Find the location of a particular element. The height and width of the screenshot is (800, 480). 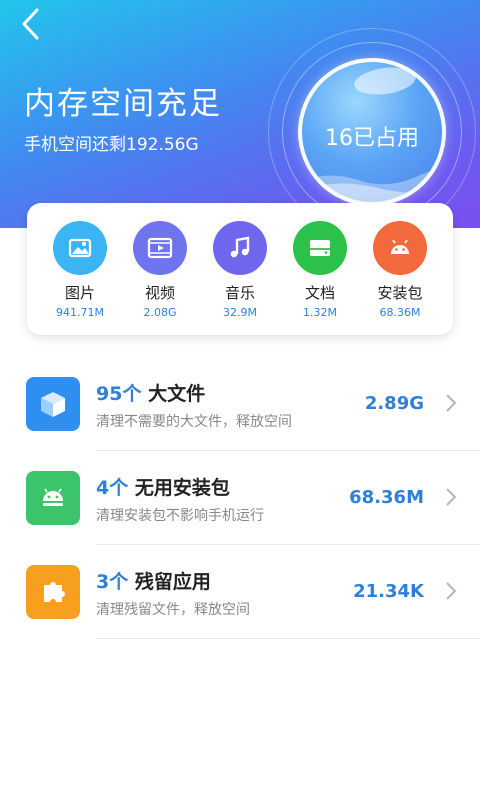

image-icon is located at coordinates (80, 248).